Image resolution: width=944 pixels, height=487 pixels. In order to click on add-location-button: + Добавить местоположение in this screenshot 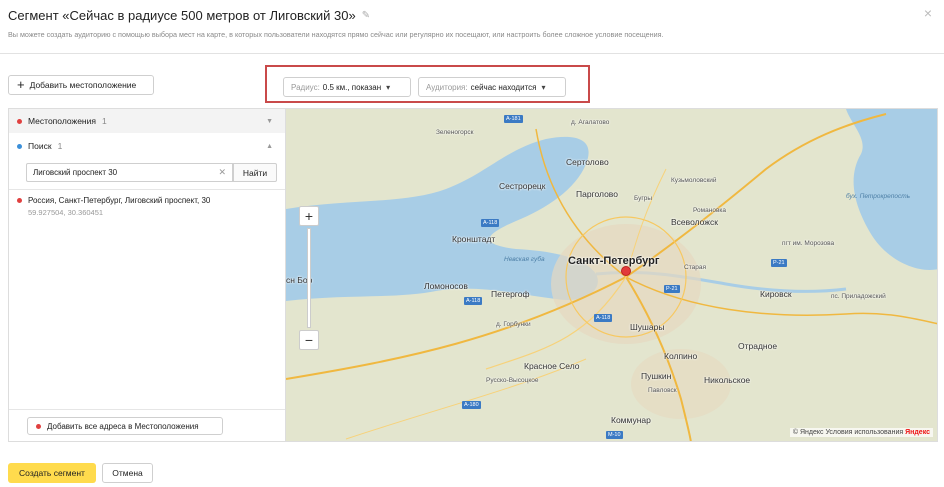, I will do `click(81, 85)`.